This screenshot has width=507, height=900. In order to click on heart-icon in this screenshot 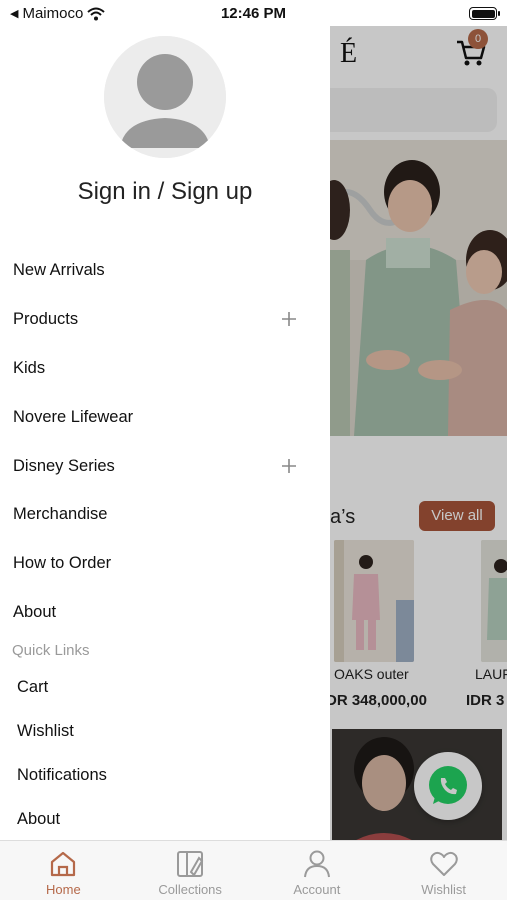, I will do `click(443, 863)`.